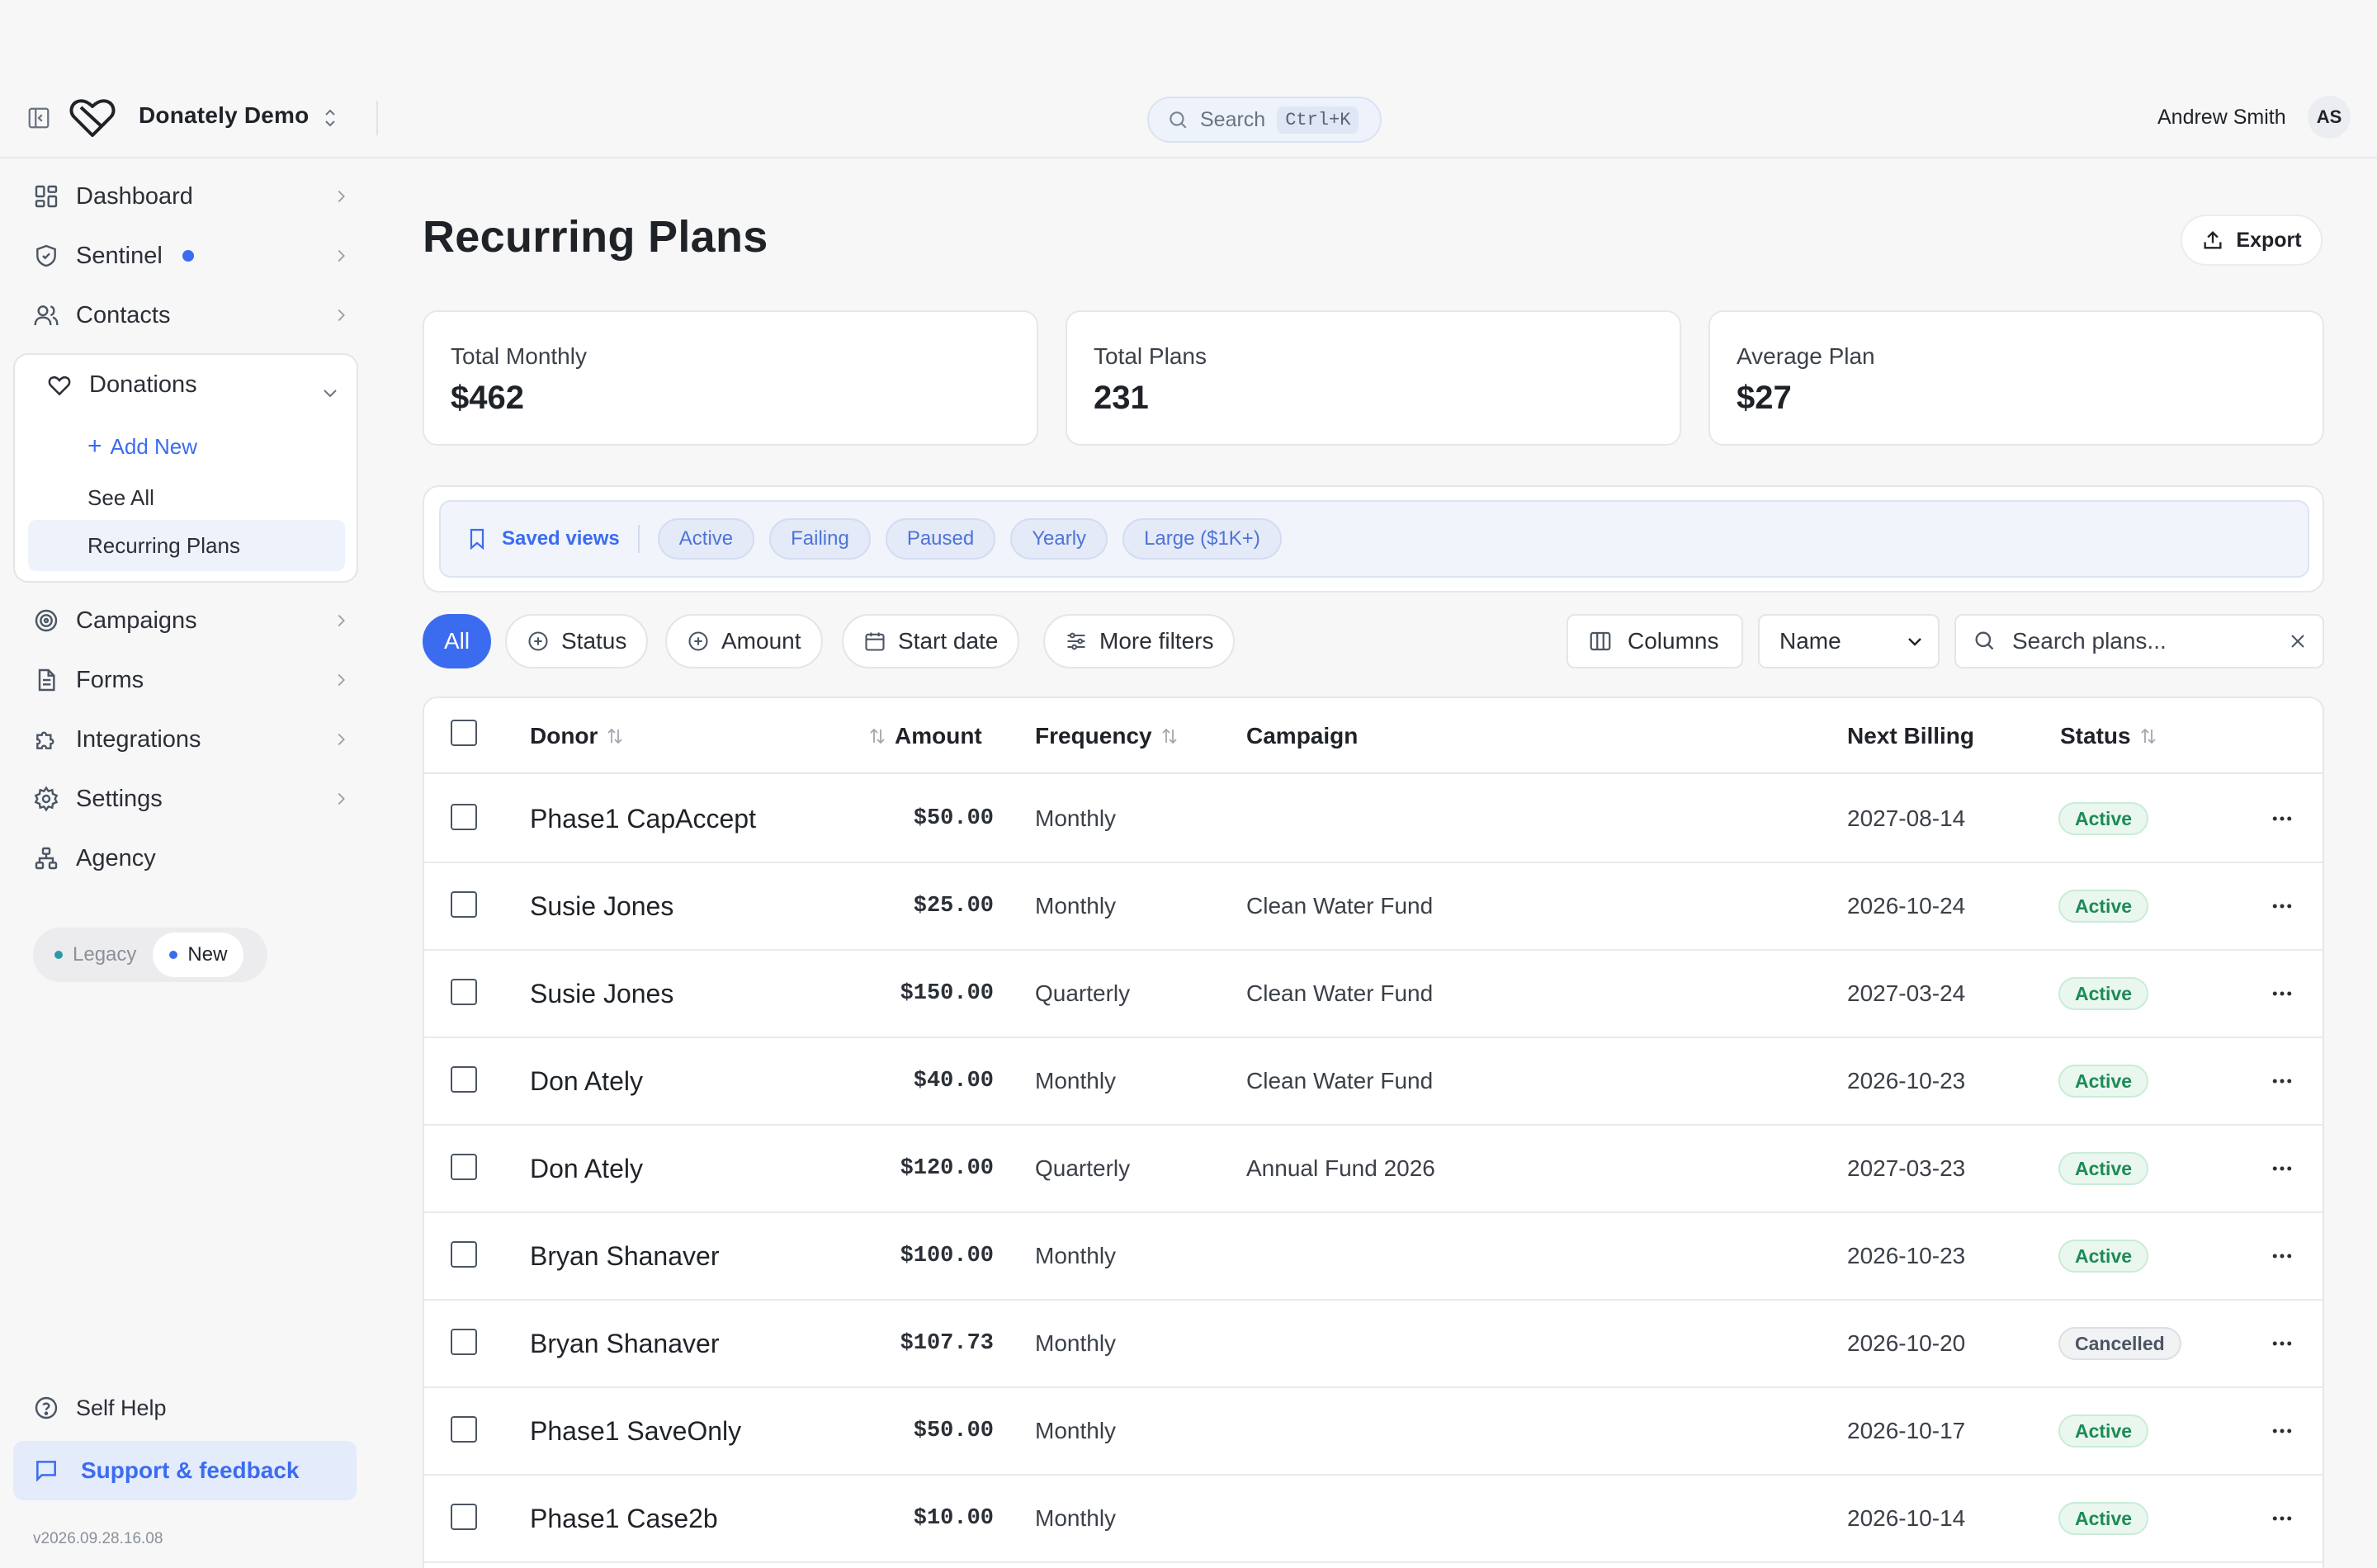 The width and height of the screenshot is (2377, 1568). What do you see at coordinates (953, 1081) in the screenshot?
I see `plan-amount: $40.00` at bounding box center [953, 1081].